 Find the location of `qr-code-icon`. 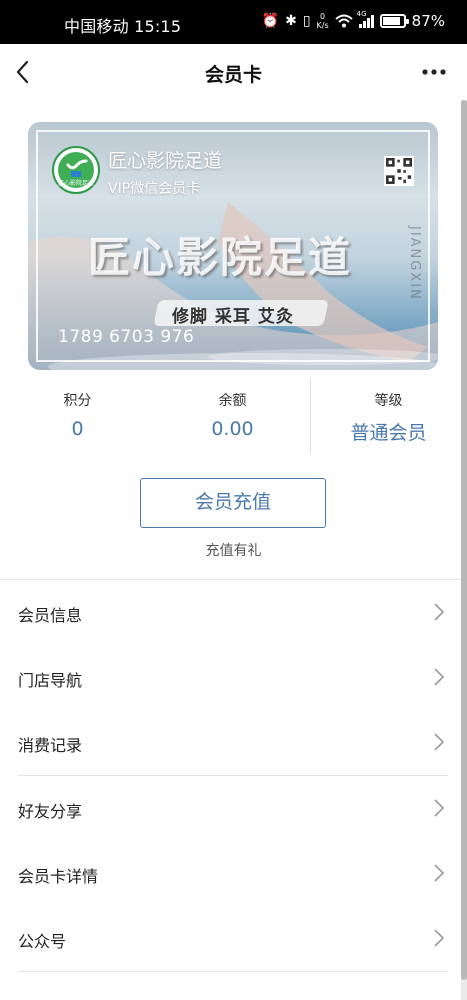

qr-code-icon is located at coordinates (399, 171).